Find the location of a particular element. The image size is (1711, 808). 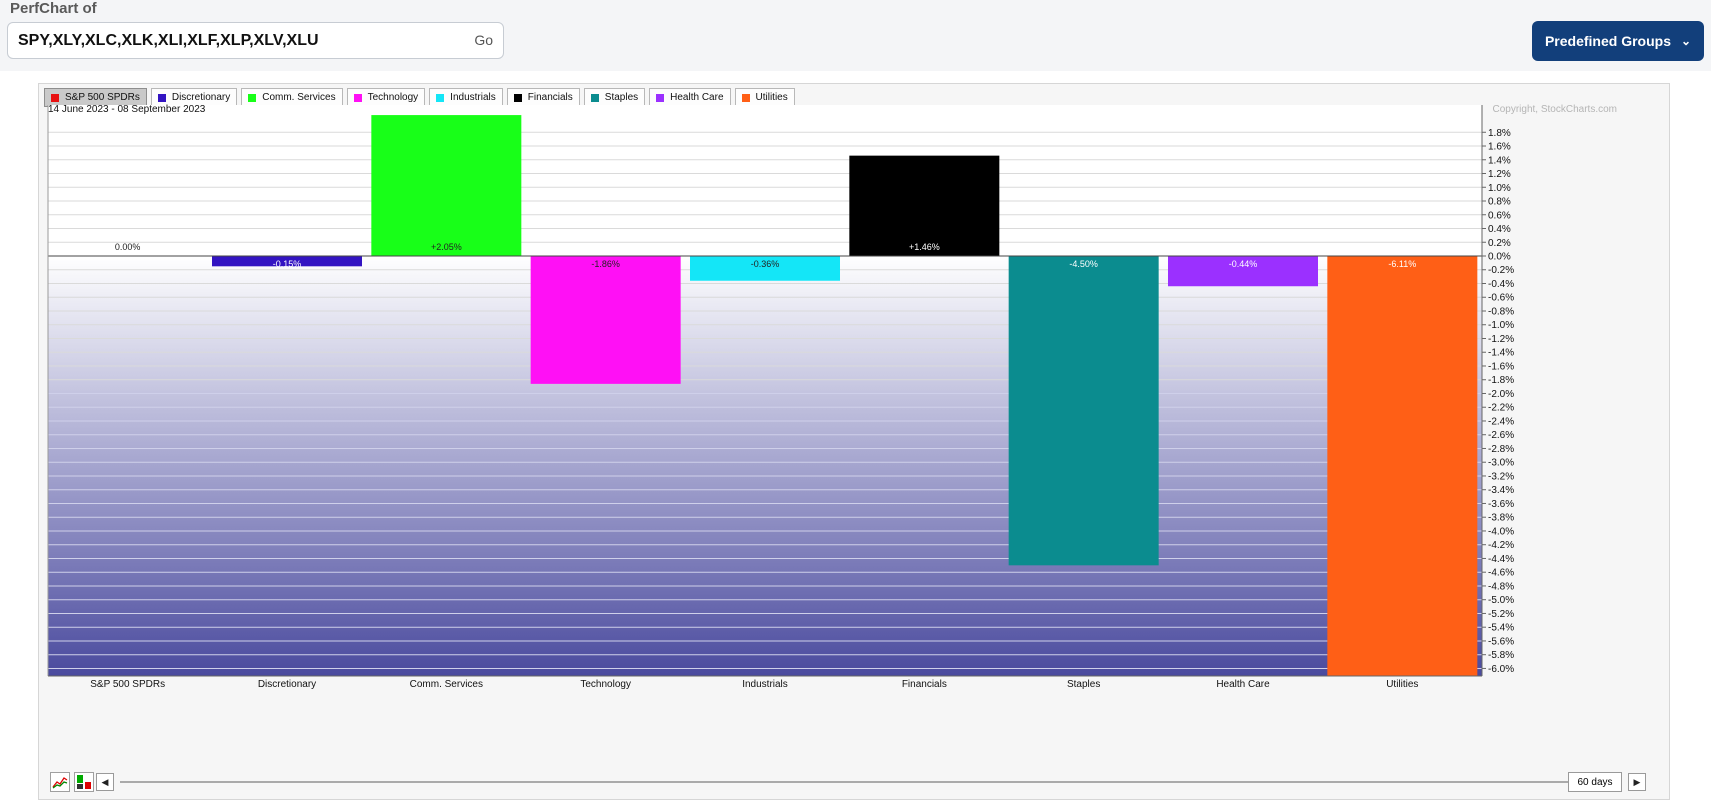

ytick-label: -5.8% is located at coordinates (1501, 655).